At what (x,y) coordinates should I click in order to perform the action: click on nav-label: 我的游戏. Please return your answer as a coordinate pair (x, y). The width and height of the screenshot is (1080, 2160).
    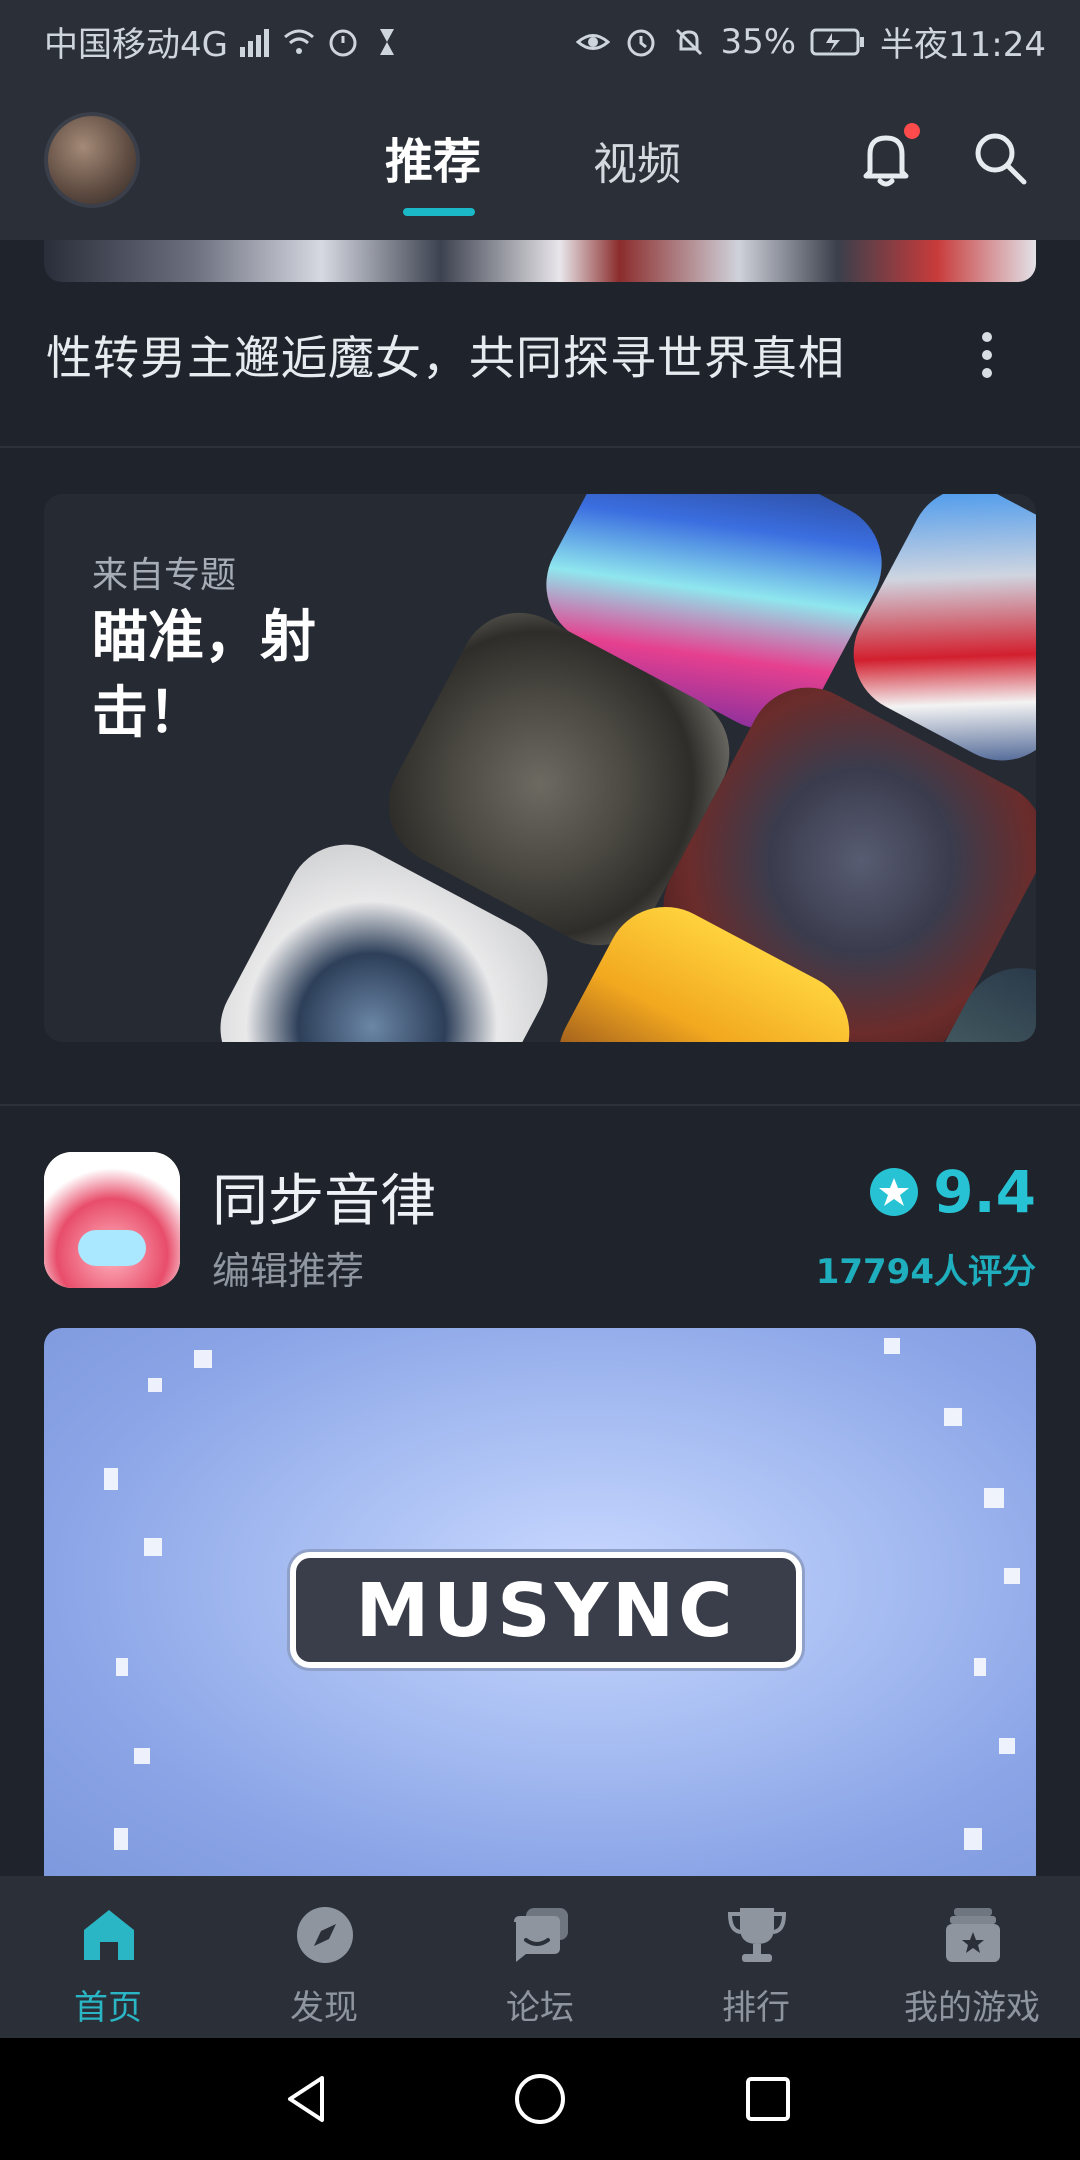
    Looking at the image, I should click on (972, 2008).